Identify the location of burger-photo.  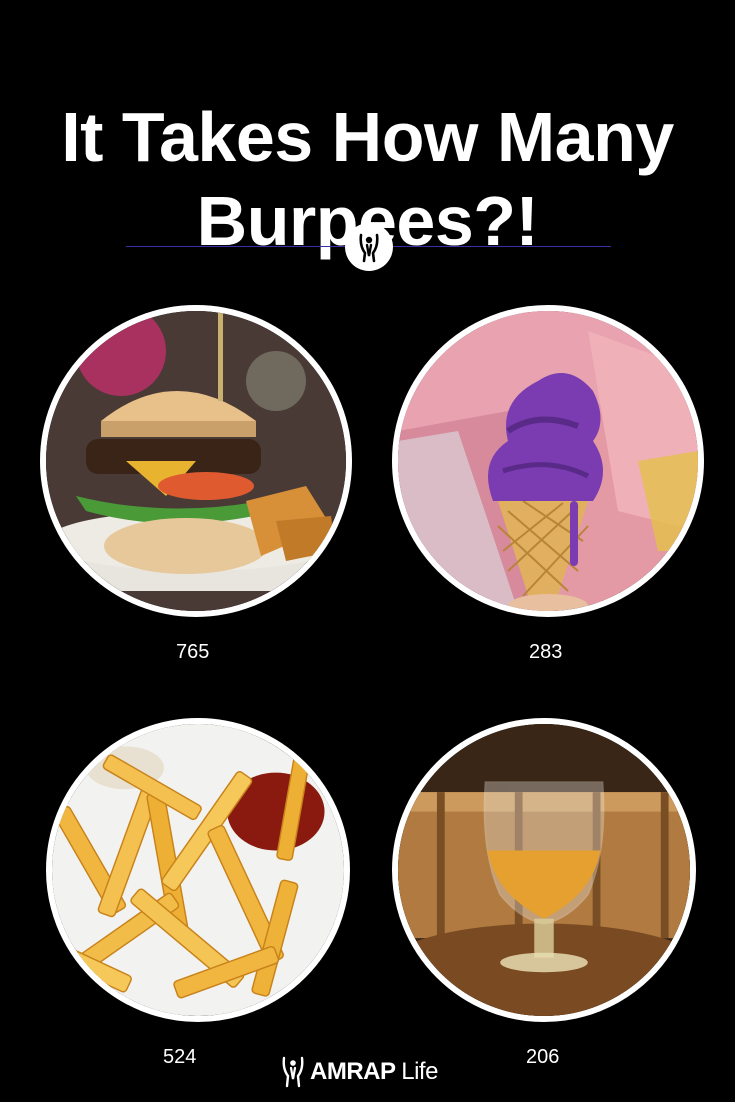
(196, 461).